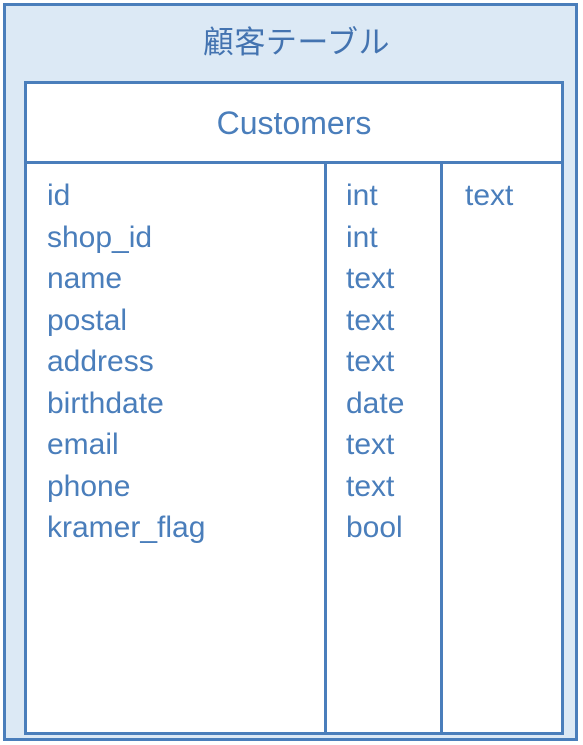 This screenshot has height=745, width=583. I want to click on column-types-cell: int int text text text date text text bool, so click(383, 448).